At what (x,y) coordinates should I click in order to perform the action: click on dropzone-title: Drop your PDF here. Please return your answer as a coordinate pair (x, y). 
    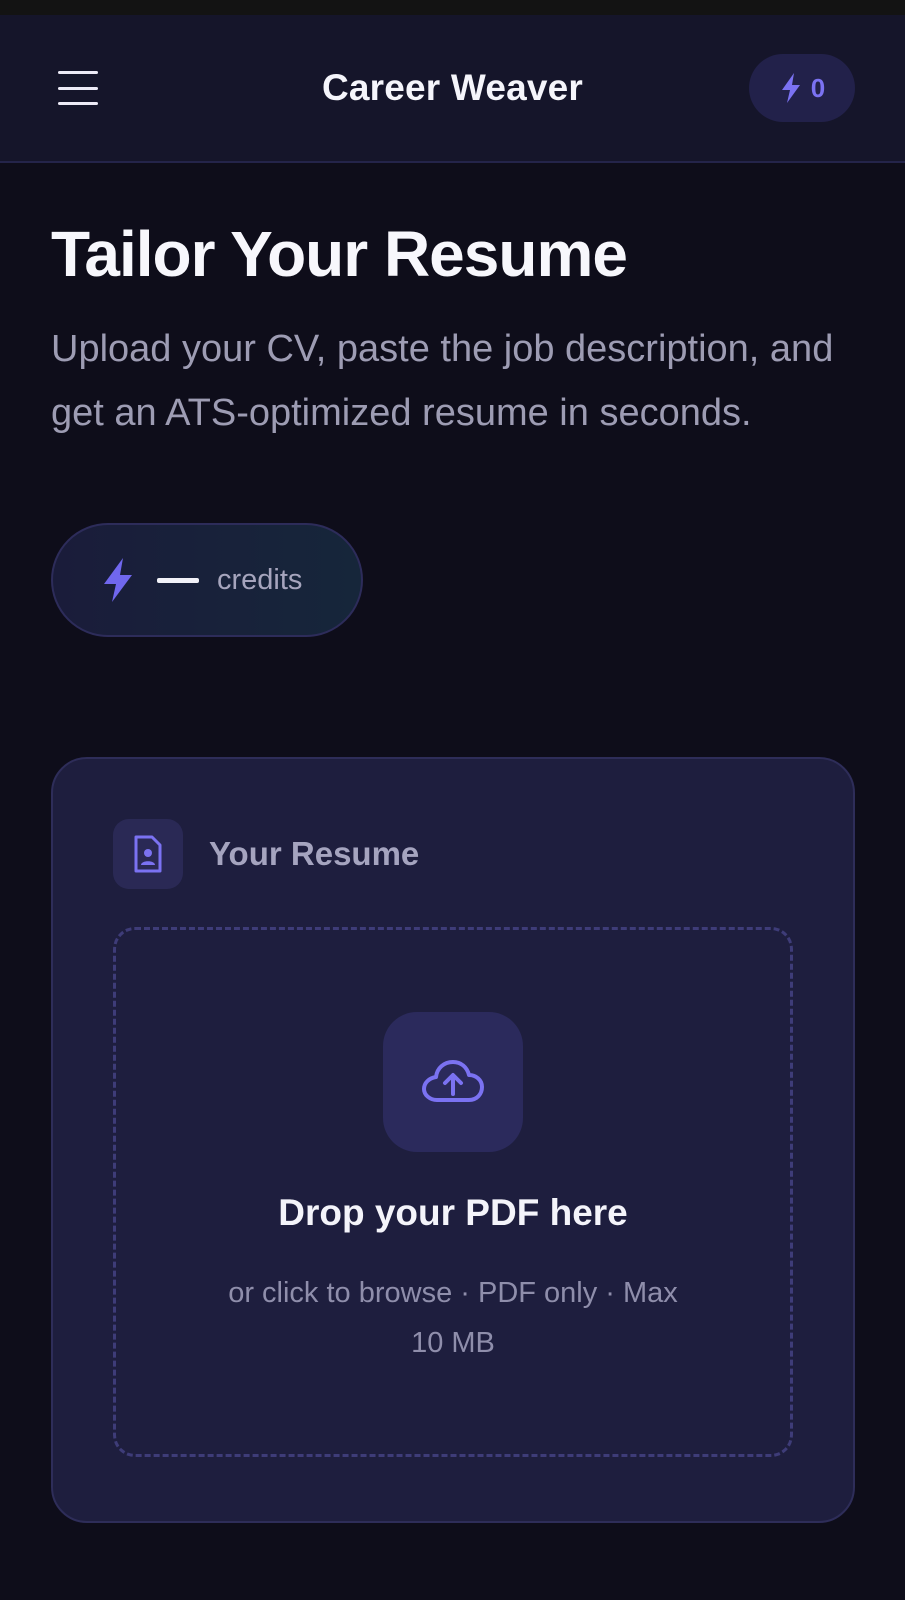
    Looking at the image, I should click on (453, 1212).